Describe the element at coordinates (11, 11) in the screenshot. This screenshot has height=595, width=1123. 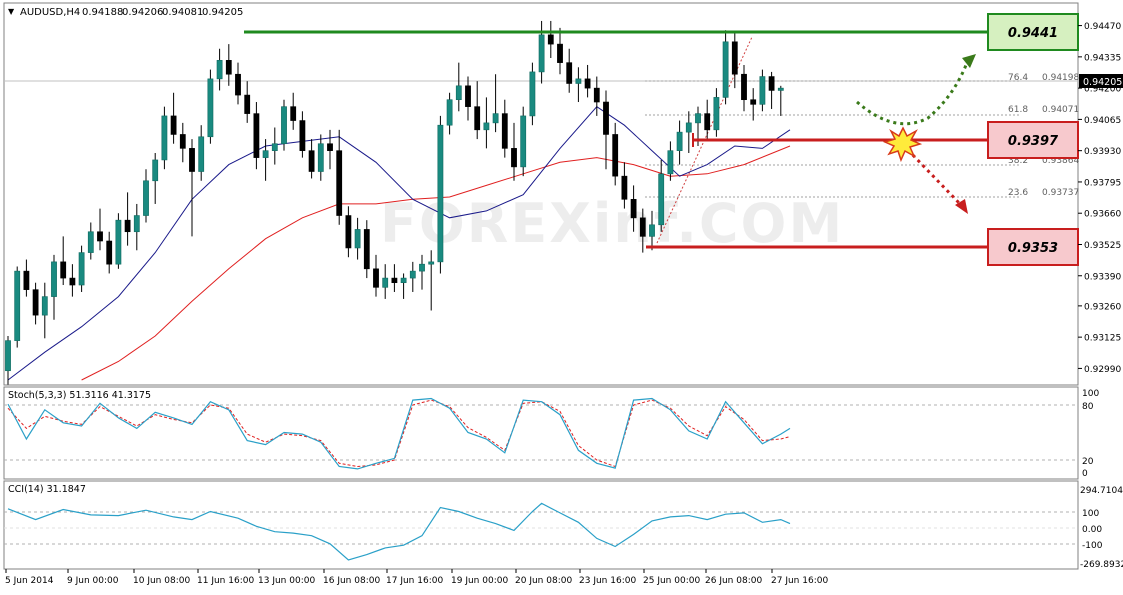
I see `header-arrow-icon: ▼` at that location.